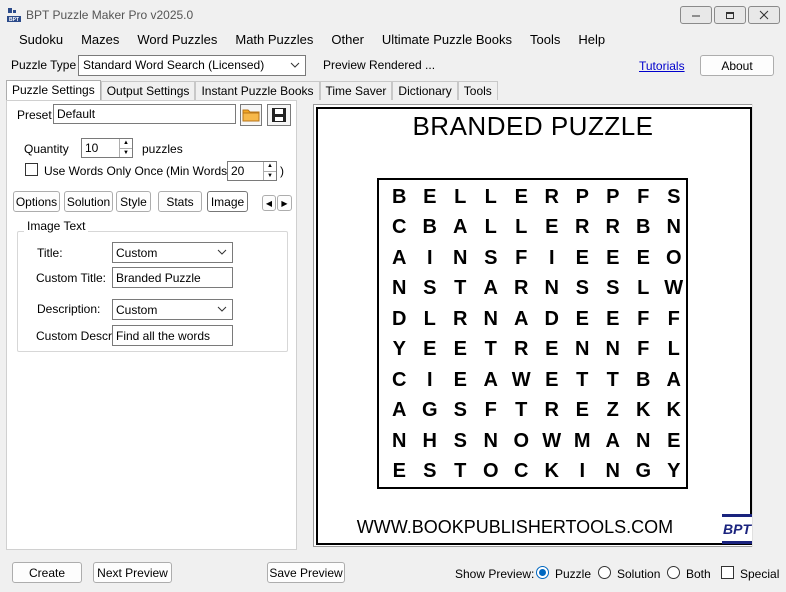  What do you see at coordinates (76, 336) in the screenshot?
I see `custom-descr-label: Custom Descr:` at bounding box center [76, 336].